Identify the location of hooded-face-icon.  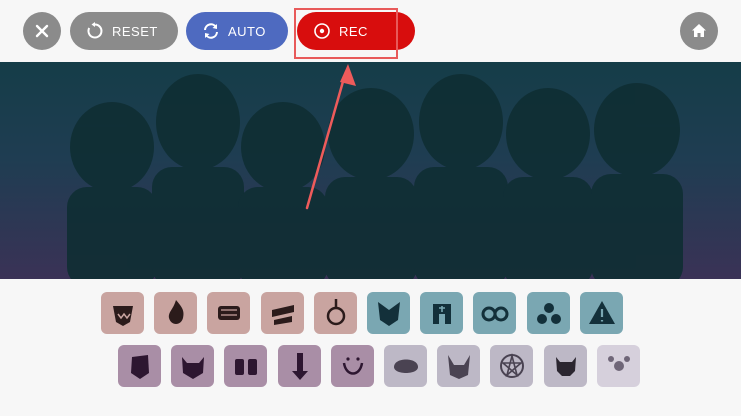
(139, 367).